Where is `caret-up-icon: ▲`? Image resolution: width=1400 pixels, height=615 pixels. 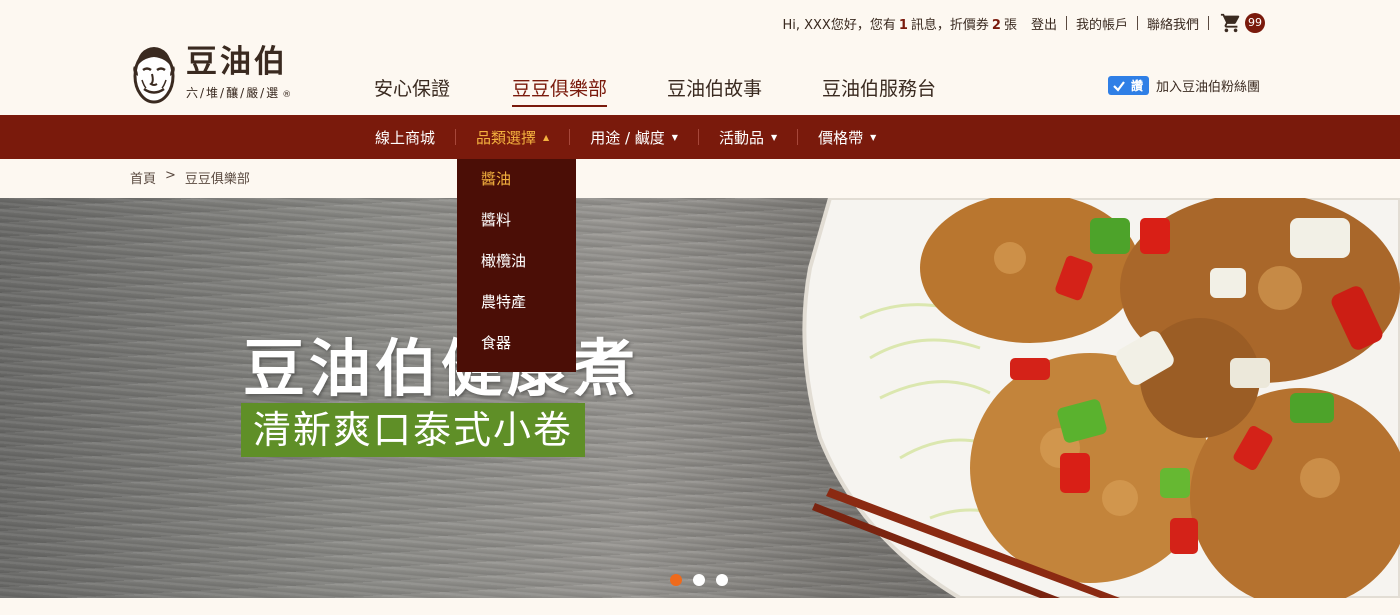 caret-up-icon: ▲ is located at coordinates (546, 137).